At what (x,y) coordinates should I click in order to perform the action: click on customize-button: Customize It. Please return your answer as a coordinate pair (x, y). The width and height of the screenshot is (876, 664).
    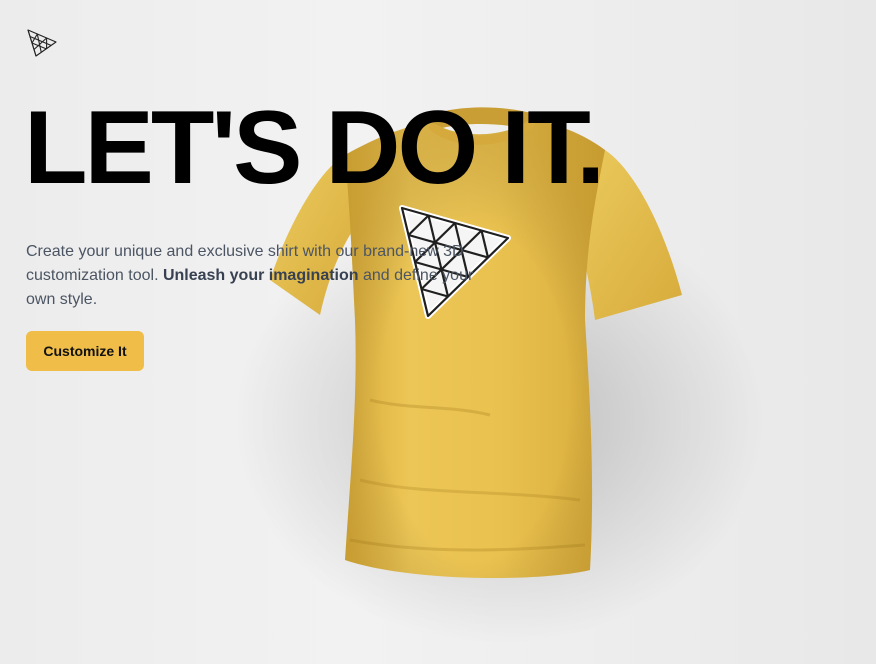
    Looking at the image, I should click on (85, 351).